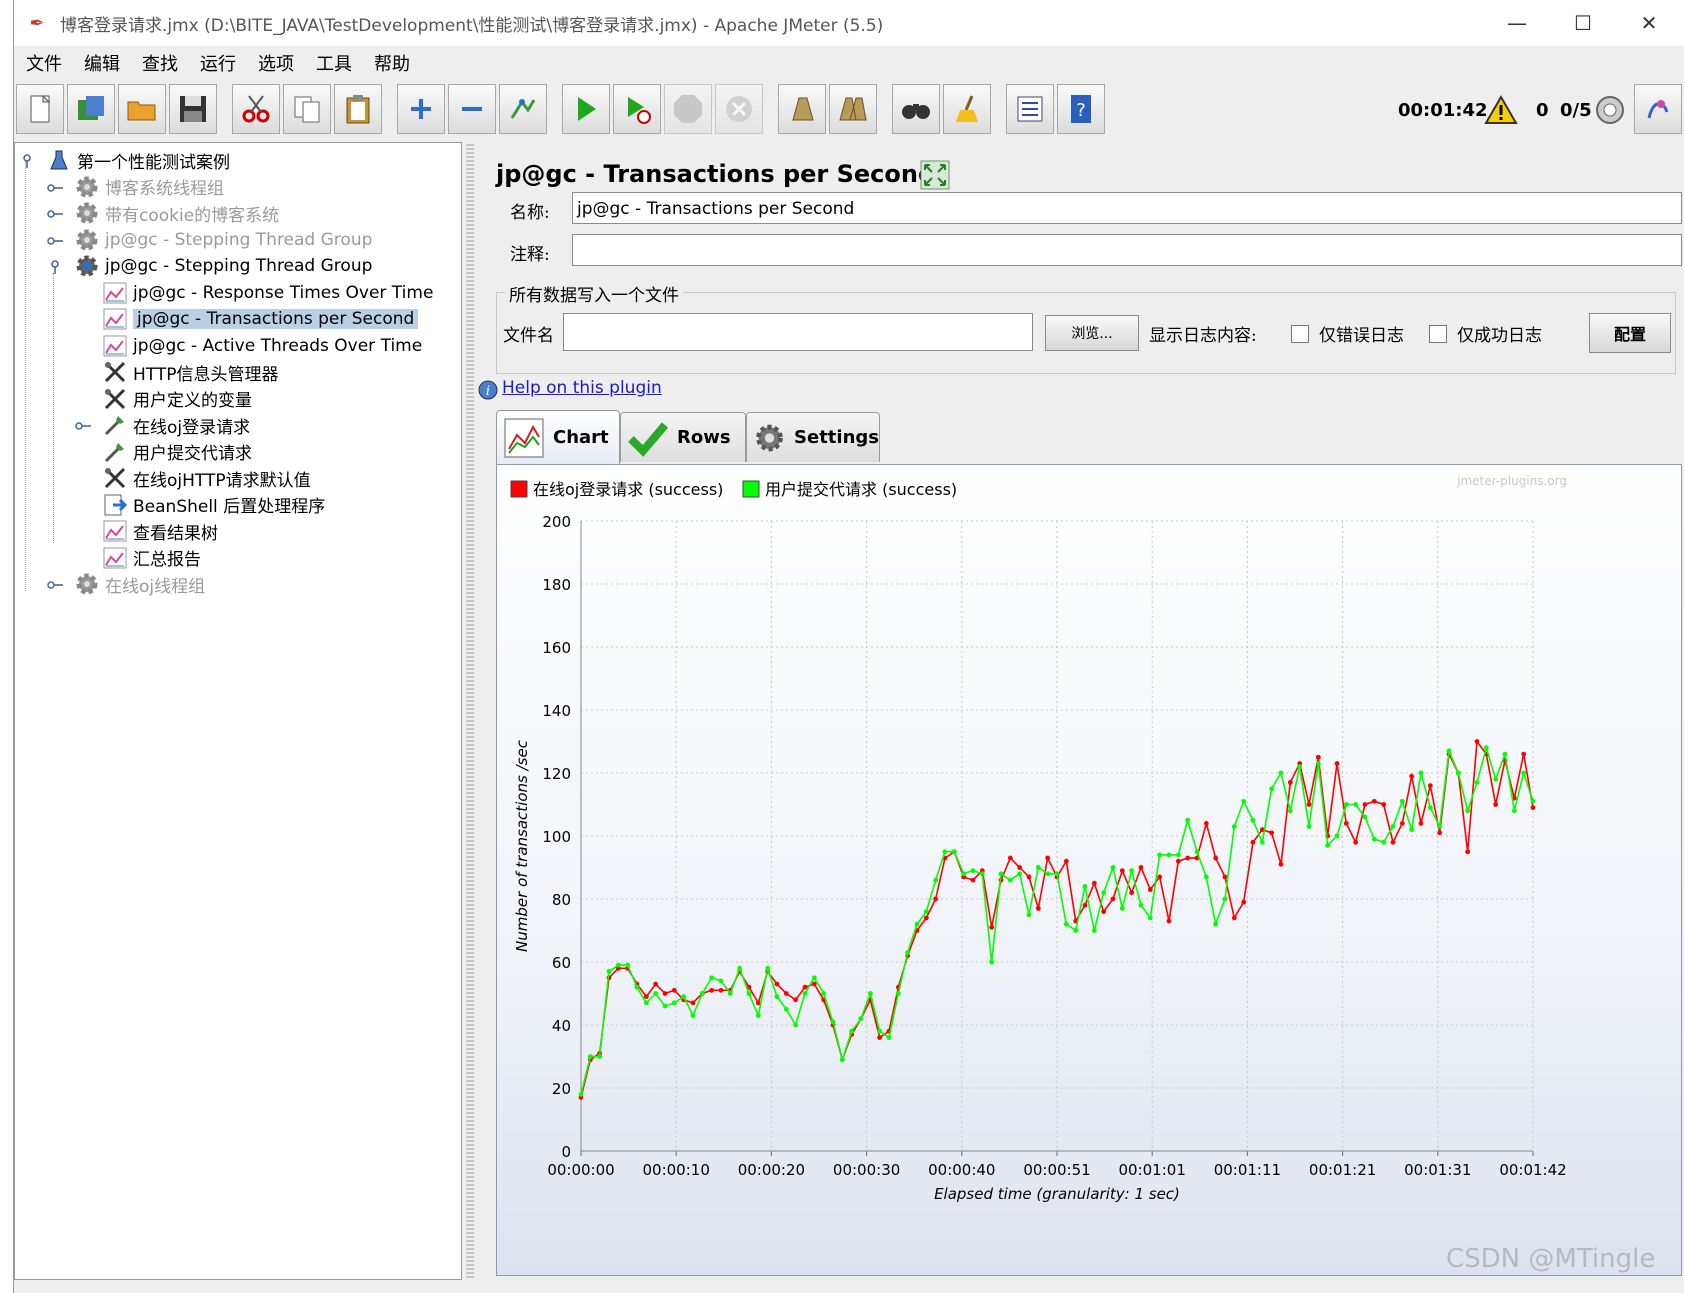 The height and width of the screenshot is (1293, 1684). Describe the element at coordinates (1511, 481) in the screenshot. I see `chart-watermark: jmeter-plugins.org` at that location.